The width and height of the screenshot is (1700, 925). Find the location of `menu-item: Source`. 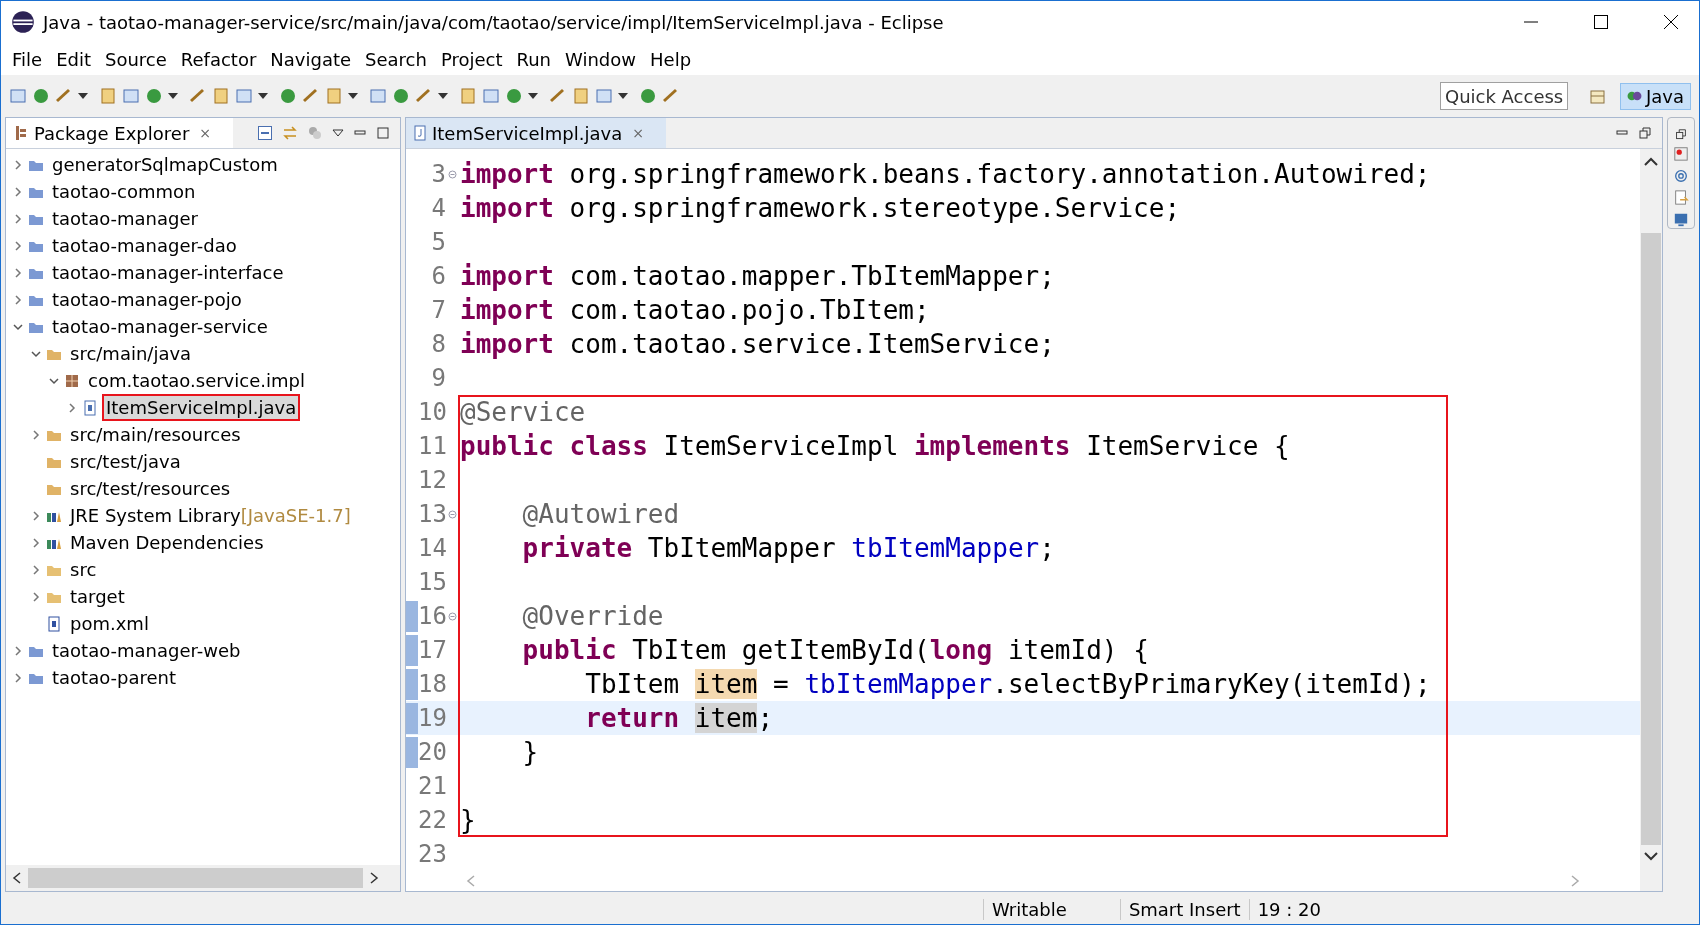

menu-item: Source is located at coordinates (136, 59).